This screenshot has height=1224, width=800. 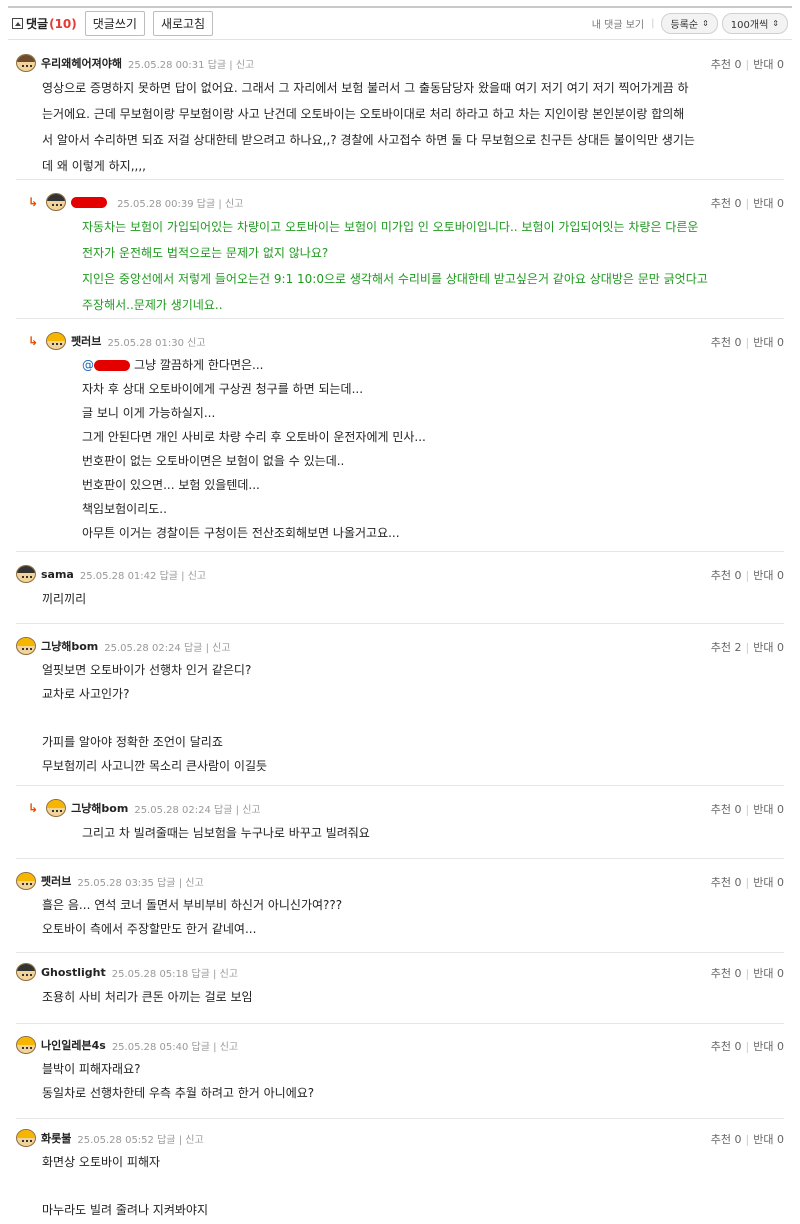 I want to click on refresh-button: 새로고침, so click(x=183, y=23).